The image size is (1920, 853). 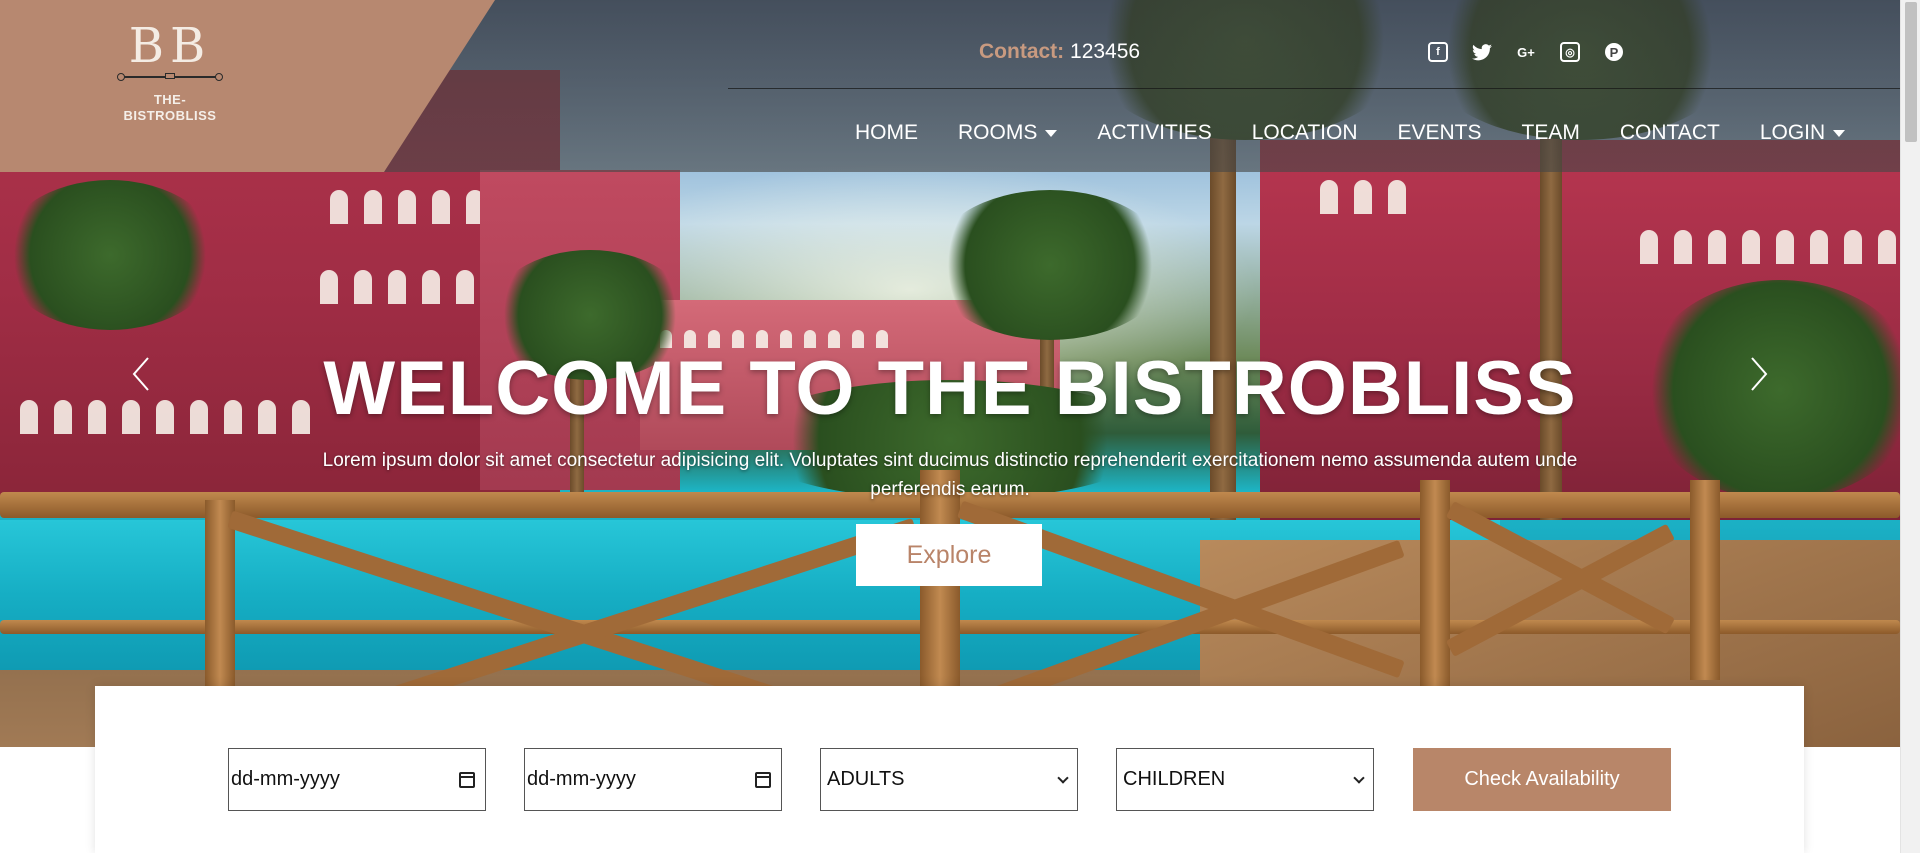 What do you see at coordinates (1022, 51) in the screenshot?
I see `contact-label: Contact:` at bounding box center [1022, 51].